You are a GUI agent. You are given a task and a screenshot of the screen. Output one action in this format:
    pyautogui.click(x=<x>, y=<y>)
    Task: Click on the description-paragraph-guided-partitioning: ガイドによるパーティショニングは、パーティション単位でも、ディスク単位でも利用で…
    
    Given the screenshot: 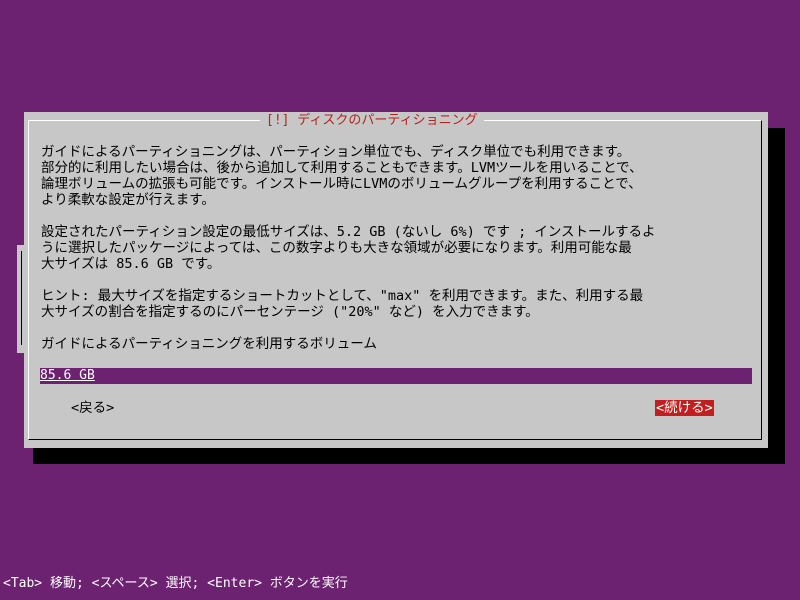 What is the action you would take?
    pyautogui.click(x=342, y=176)
    